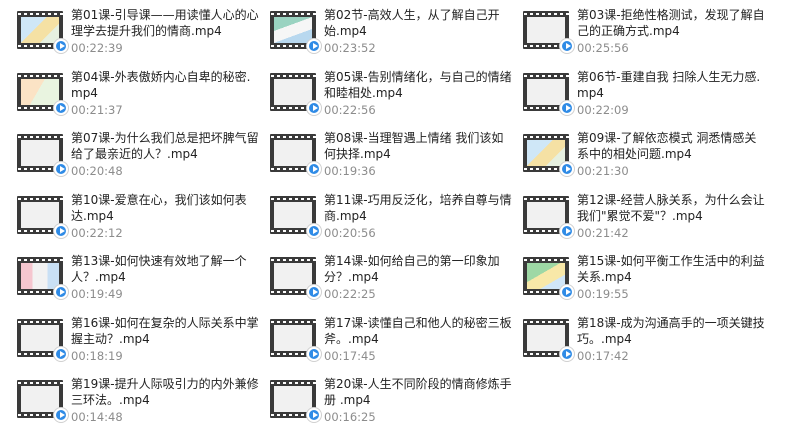  I want to click on file-duration: 00:22:25, so click(350, 294).